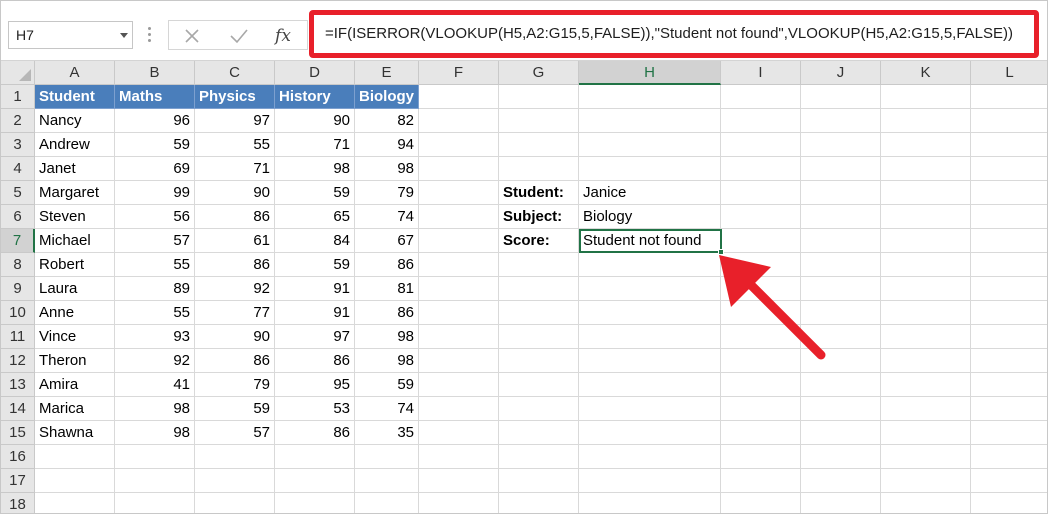  Describe the element at coordinates (539, 433) in the screenshot. I see `cell-g15` at that location.